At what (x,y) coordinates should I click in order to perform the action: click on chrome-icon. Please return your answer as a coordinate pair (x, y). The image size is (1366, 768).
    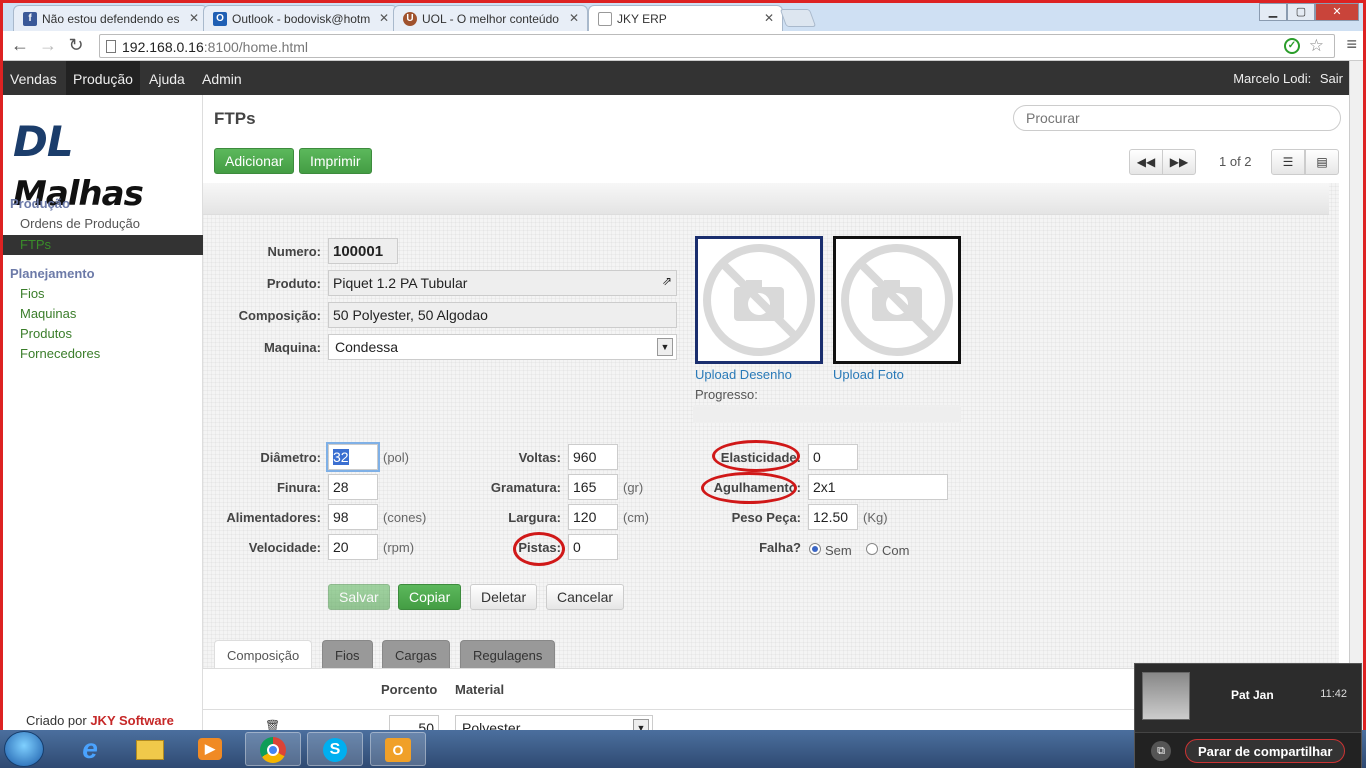
    Looking at the image, I should click on (273, 749).